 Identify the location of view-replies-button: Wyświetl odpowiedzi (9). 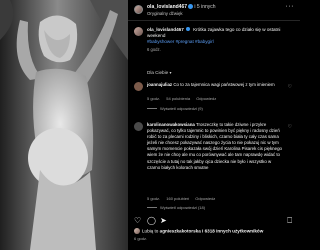
(175, 108).